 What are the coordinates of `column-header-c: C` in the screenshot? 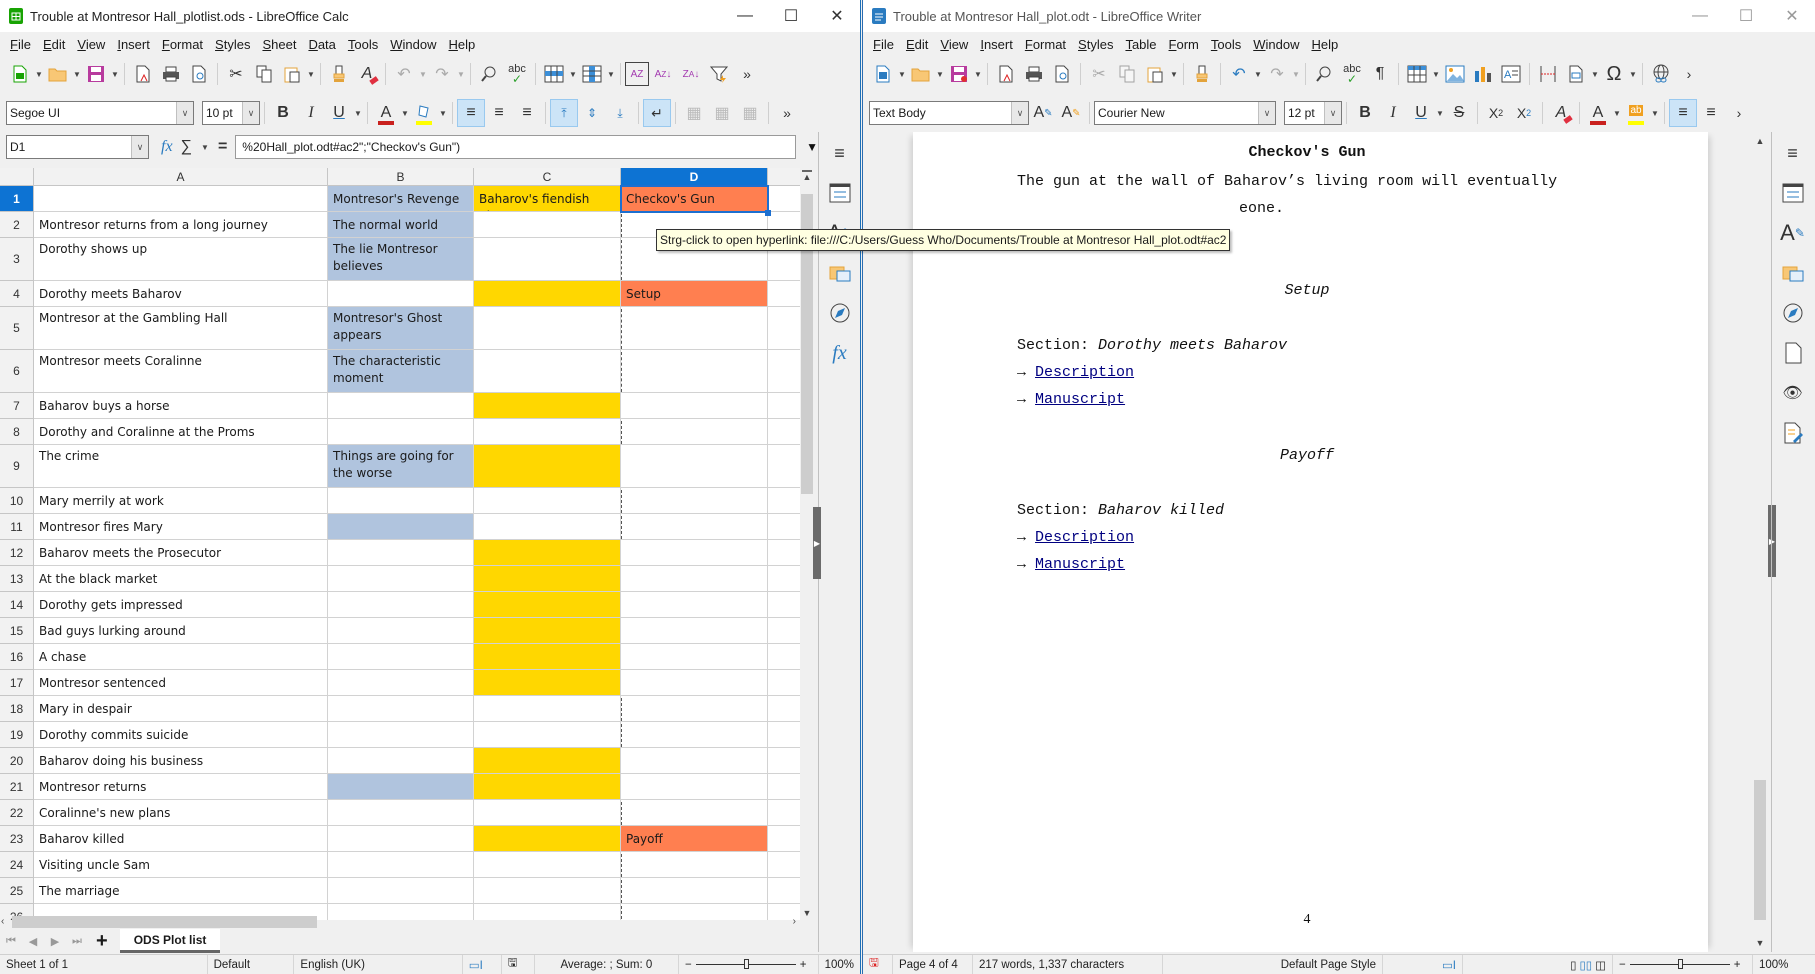 It's located at (547, 177).